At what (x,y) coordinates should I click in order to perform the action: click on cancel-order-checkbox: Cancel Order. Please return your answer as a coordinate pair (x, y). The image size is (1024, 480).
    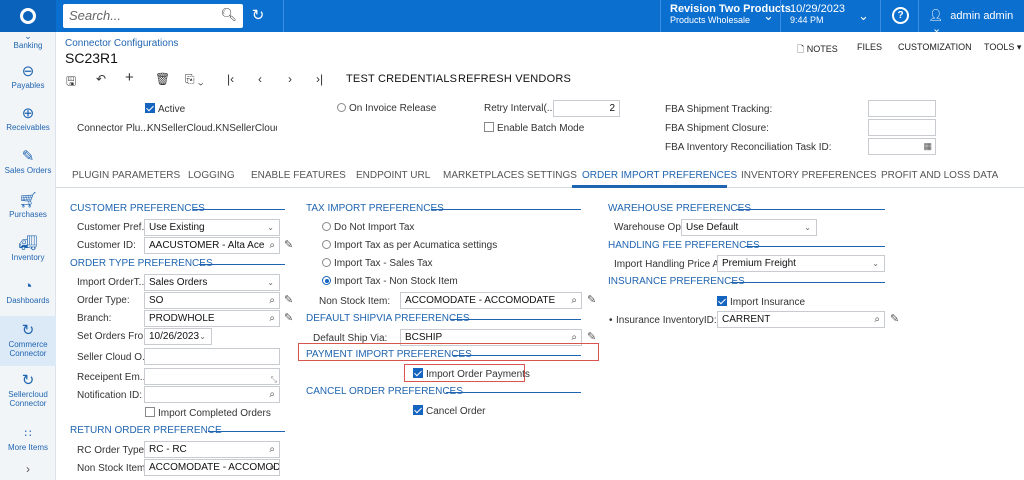
    Looking at the image, I should click on (449, 411).